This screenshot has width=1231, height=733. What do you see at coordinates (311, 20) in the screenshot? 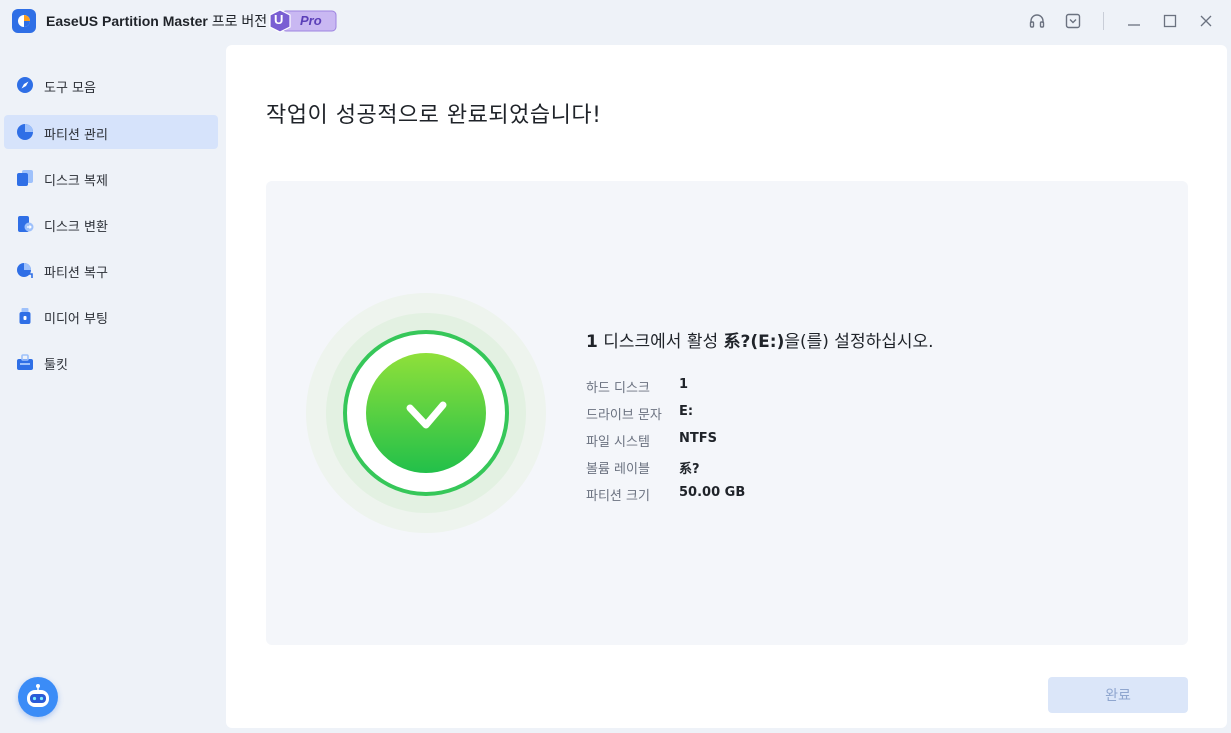
I see `pro-badge-text: Pro` at bounding box center [311, 20].